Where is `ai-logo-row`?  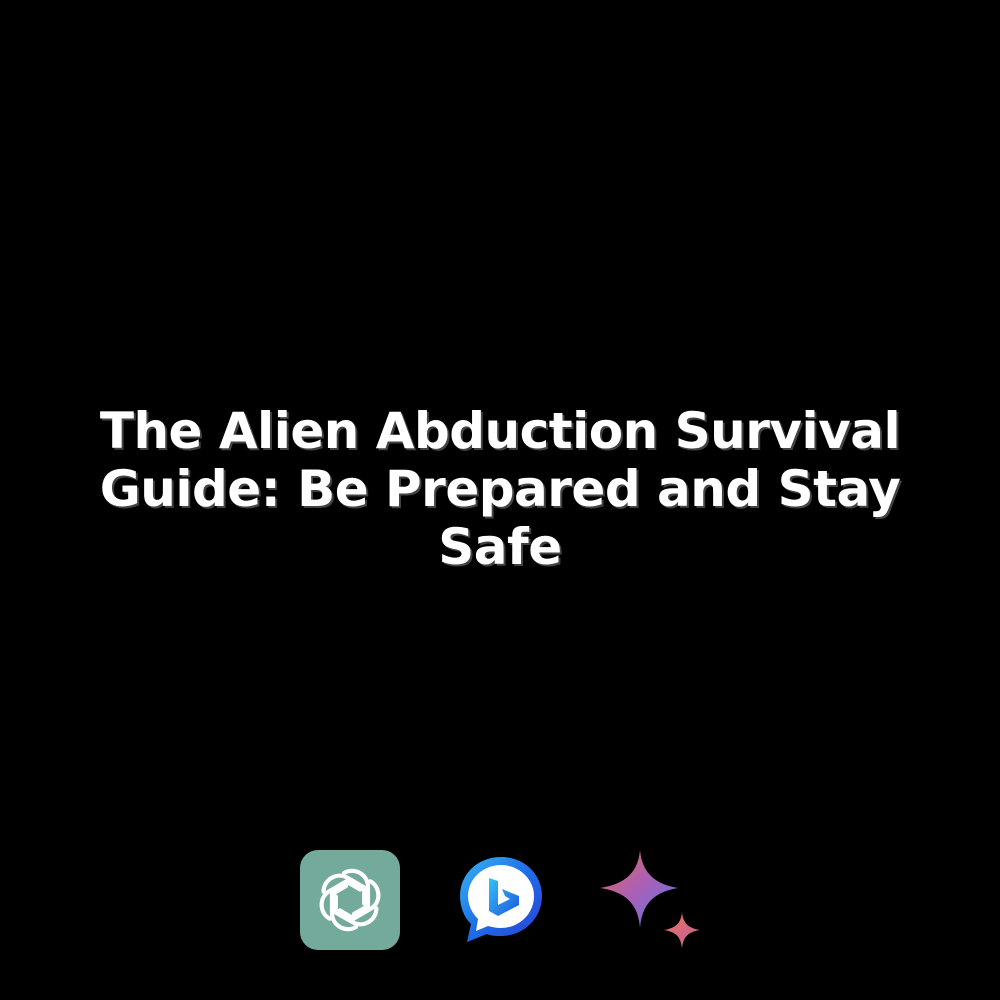
ai-logo-row is located at coordinates (500, 900).